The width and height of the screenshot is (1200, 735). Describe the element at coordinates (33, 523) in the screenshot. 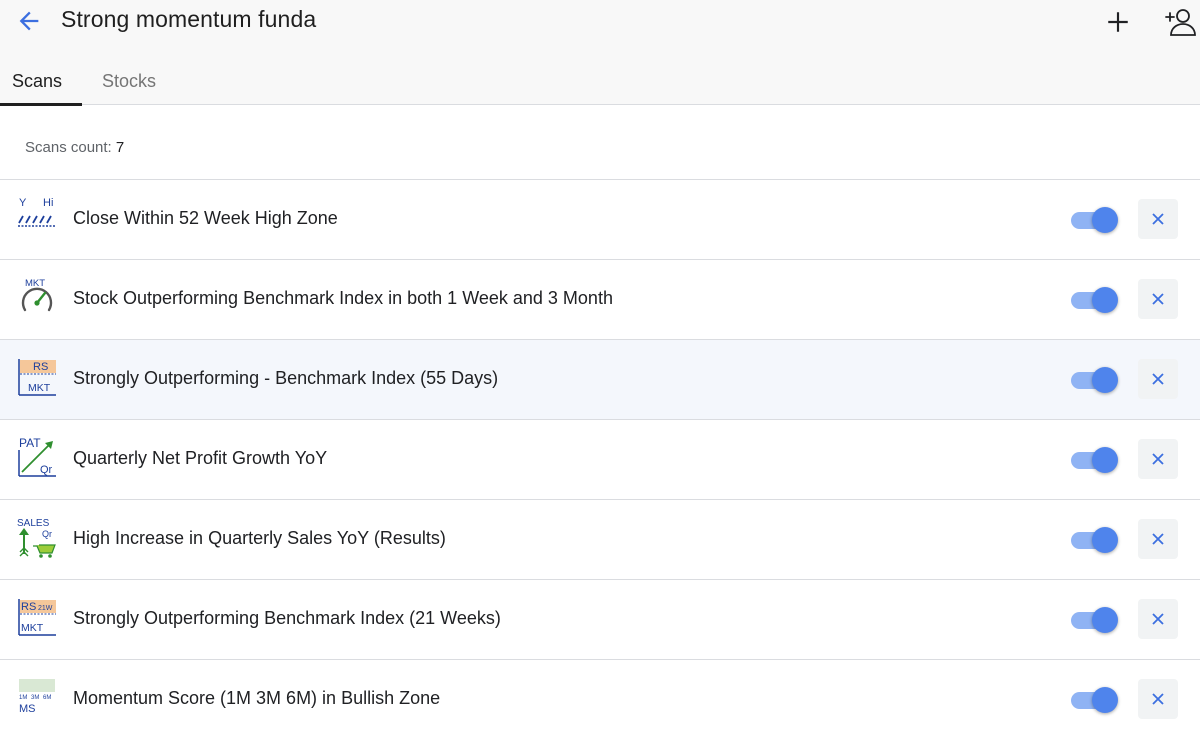

I see `svg-text: SALES` at that location.